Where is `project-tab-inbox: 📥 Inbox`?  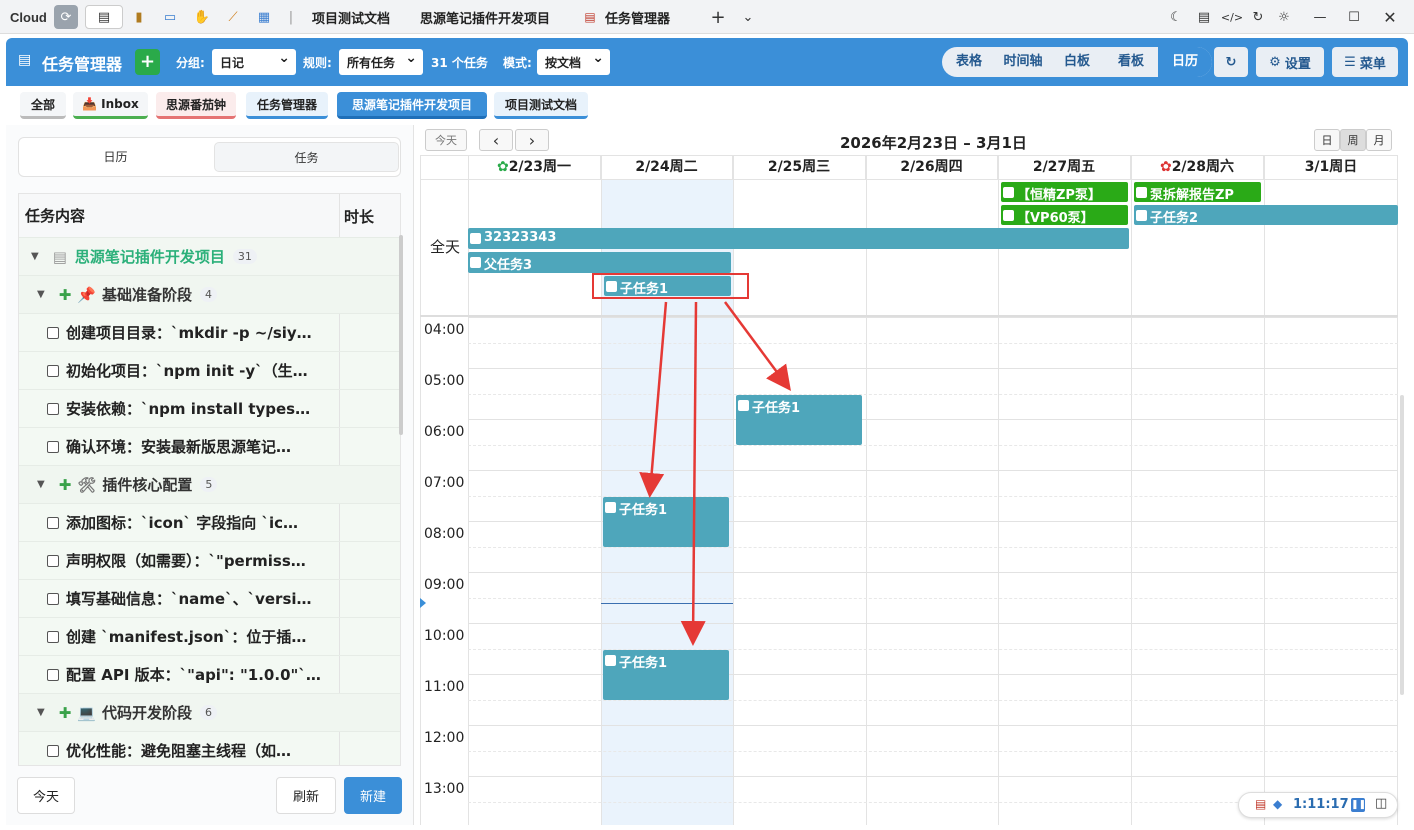 project-tab-inbox: 📥 Inbox is located at coordinates (110, 105).